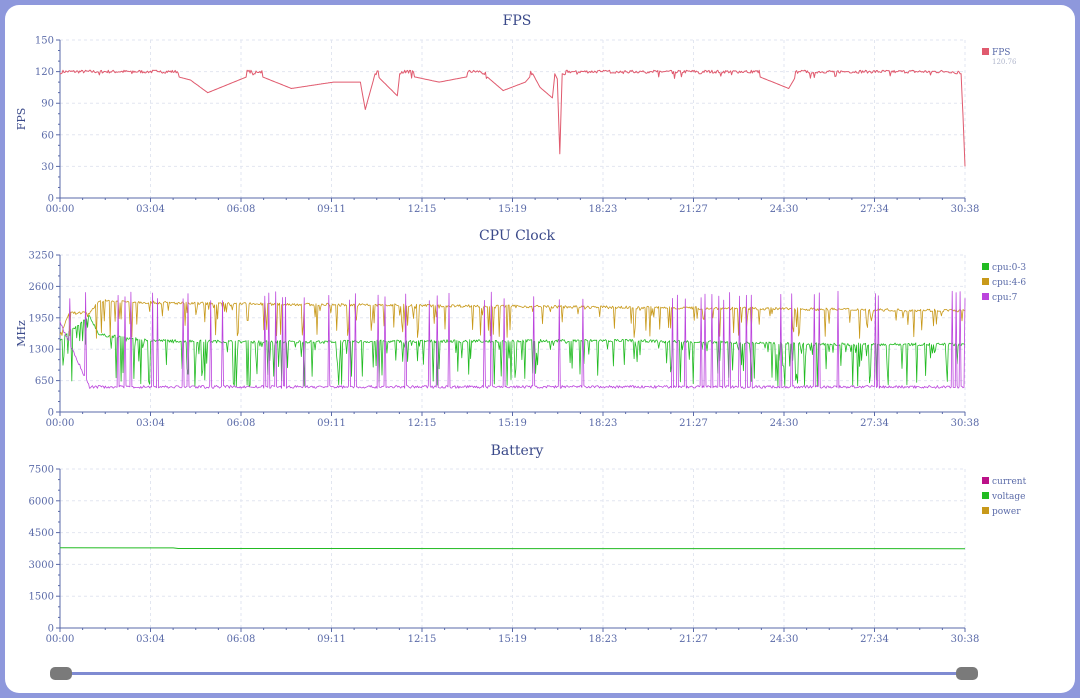 The width and height of the screenshot is (1080, 698). I want to click on y-tick-label: 60, so click(47, 135).